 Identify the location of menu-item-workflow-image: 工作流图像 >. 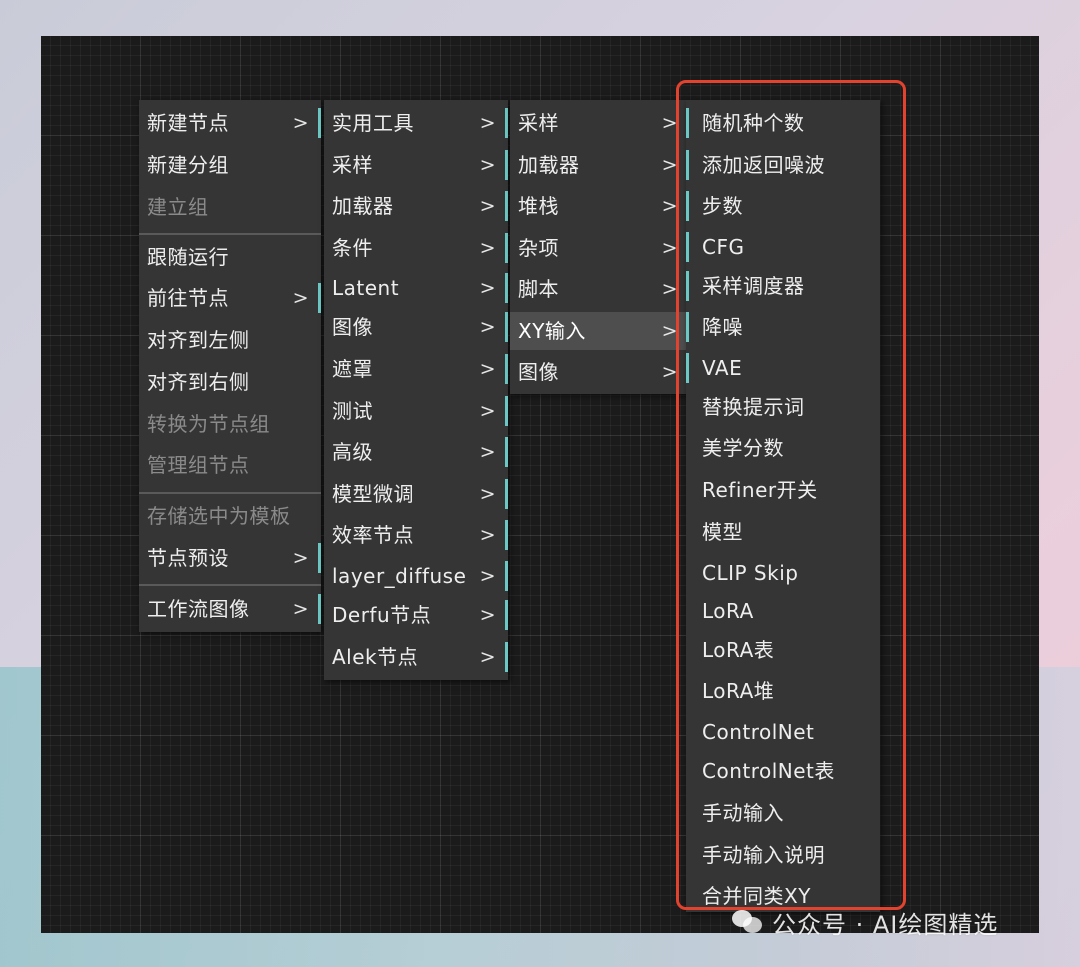
(230, 609).